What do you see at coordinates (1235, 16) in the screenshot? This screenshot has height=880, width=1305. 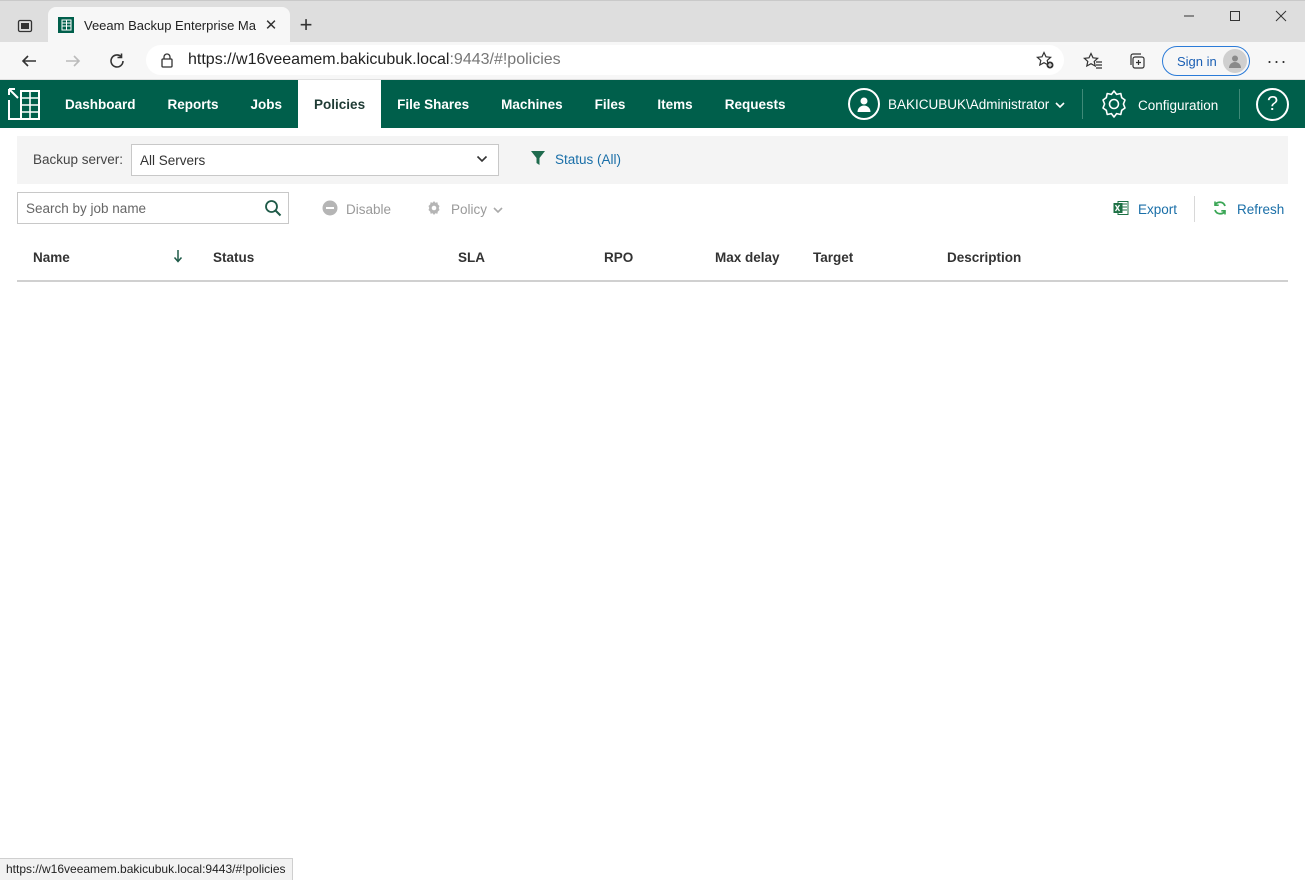 I see `maximize-icon` at bounding box center [1235, 16].